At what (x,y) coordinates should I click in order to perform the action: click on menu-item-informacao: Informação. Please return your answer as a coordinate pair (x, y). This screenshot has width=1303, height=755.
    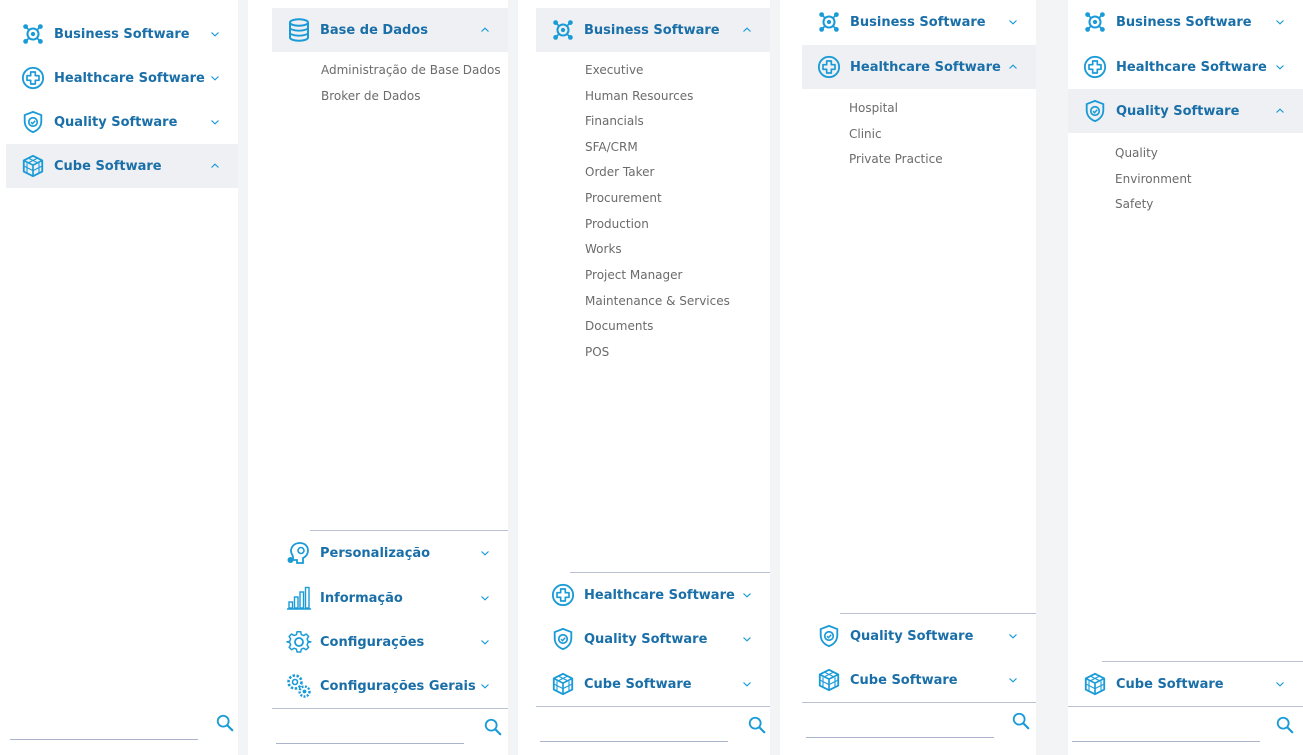
    Looking at the image, I should click on (390, 598).